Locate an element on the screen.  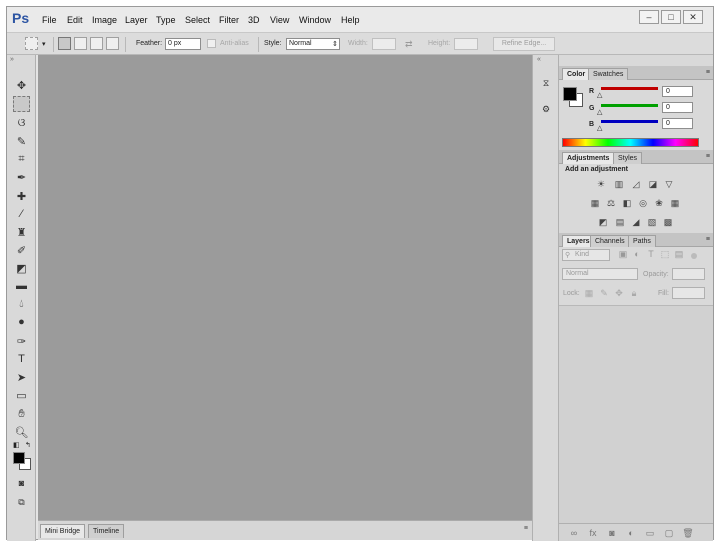
blue-value-input: 0 is located at coordinates (677, 123).